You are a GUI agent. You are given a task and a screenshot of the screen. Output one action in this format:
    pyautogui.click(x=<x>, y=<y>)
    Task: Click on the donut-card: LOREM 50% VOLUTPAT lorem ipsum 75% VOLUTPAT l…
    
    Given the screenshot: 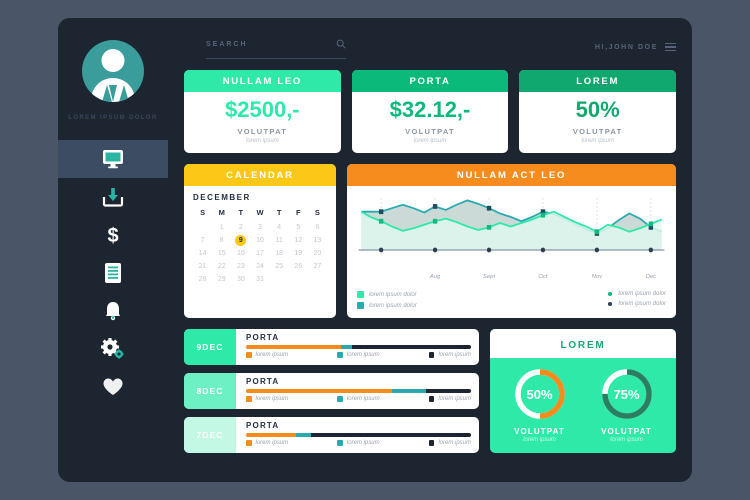 What is the action you would take?
    pyautogui.click(x=583, y=391)
    